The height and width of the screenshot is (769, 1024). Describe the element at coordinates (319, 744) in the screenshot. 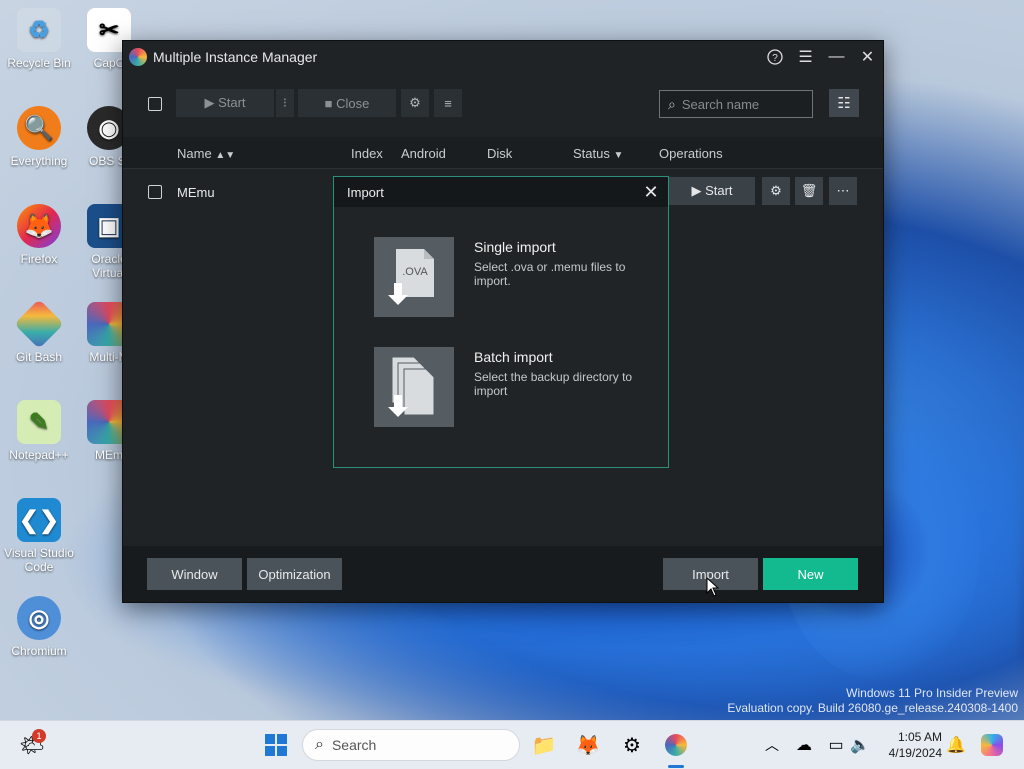

I see `taskbar-search-icon: ⌕` at that location.